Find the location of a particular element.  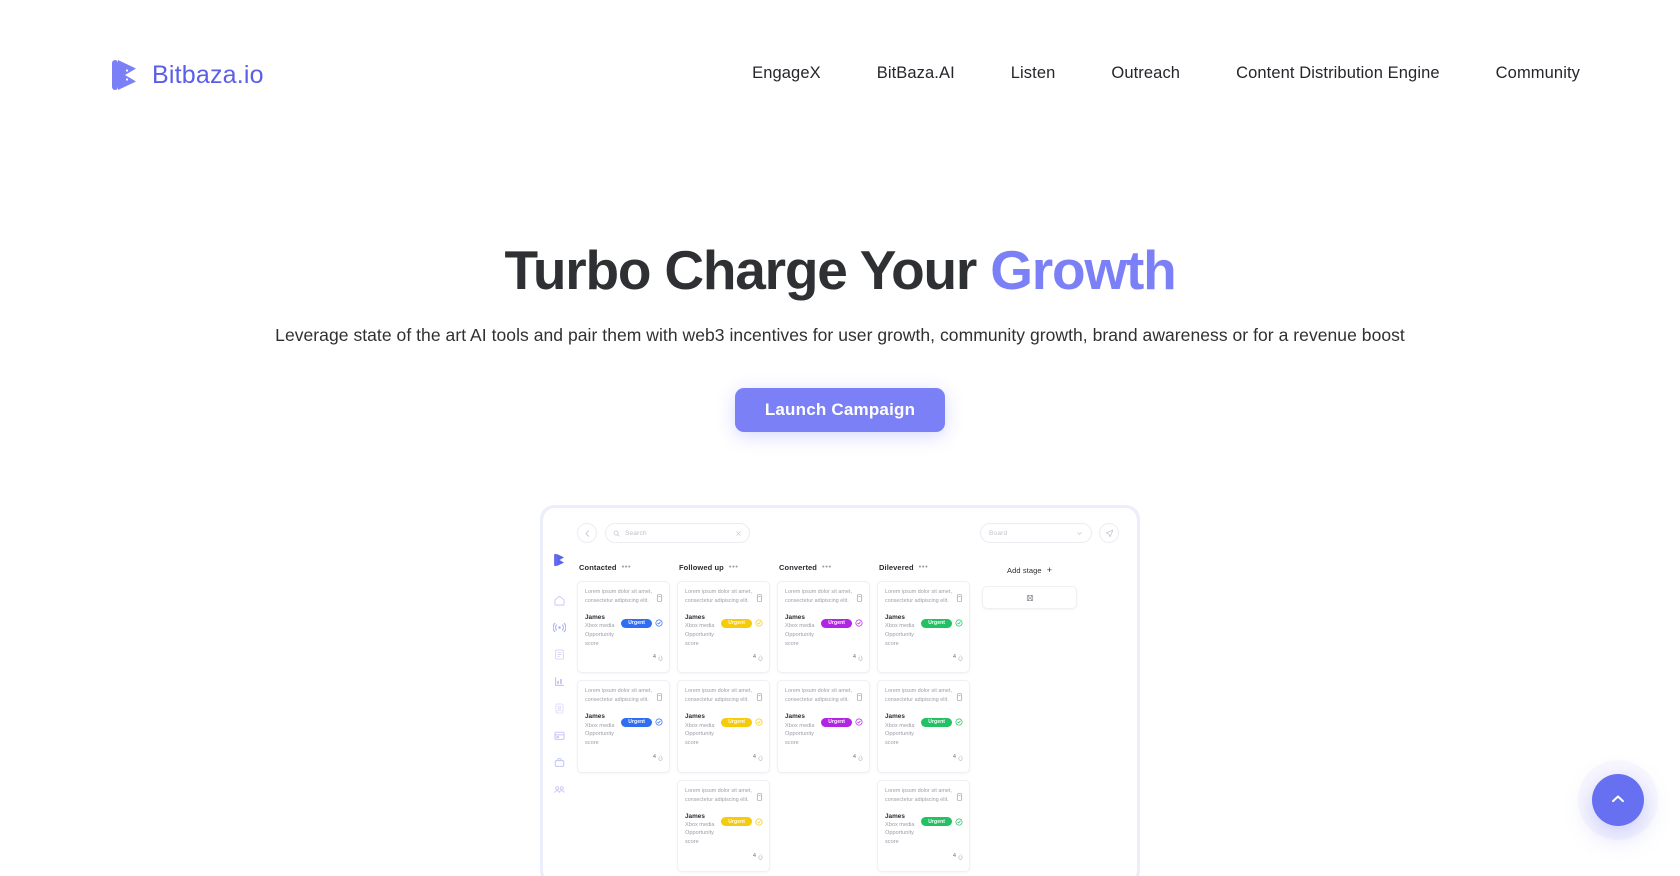

briefcase-icon is located at coordinates (559, 762).